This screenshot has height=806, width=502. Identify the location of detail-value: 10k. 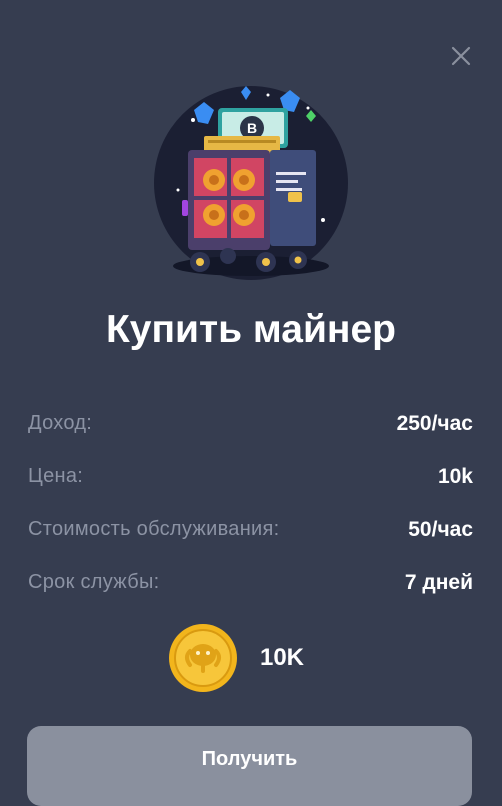
(455, 476).